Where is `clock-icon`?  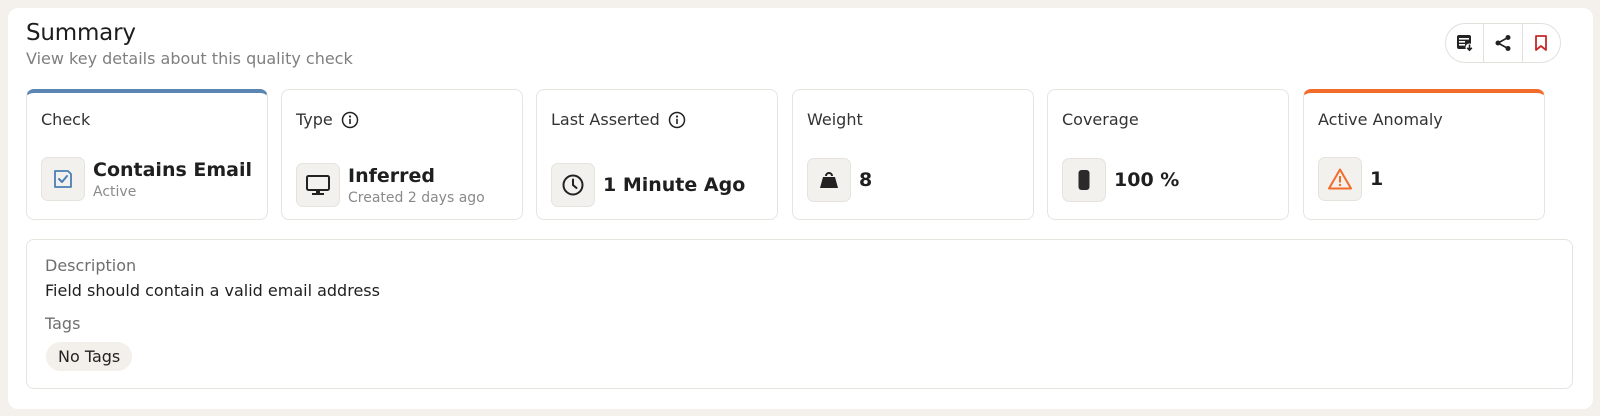
clock-icon is located at coordinates (573, 185).